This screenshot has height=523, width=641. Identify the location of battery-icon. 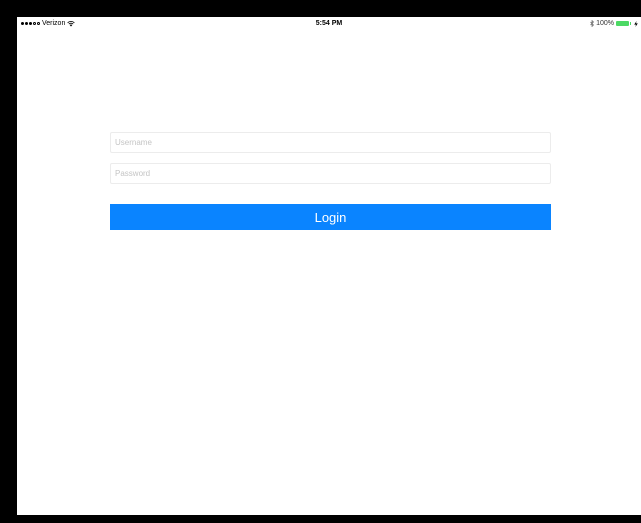
(623, 23).